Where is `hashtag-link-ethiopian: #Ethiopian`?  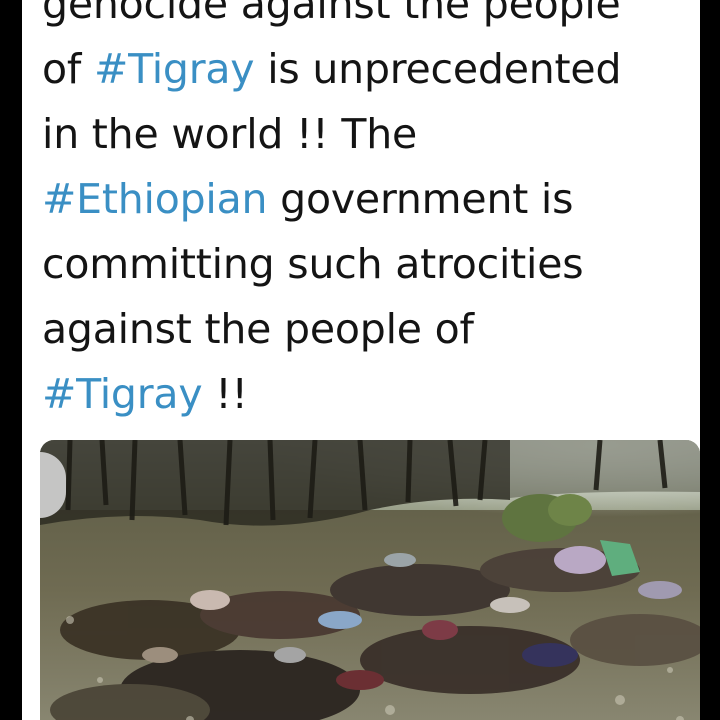
hashtag-link-ethiopian: #Ethiopian is located at coordinates (155, 199).